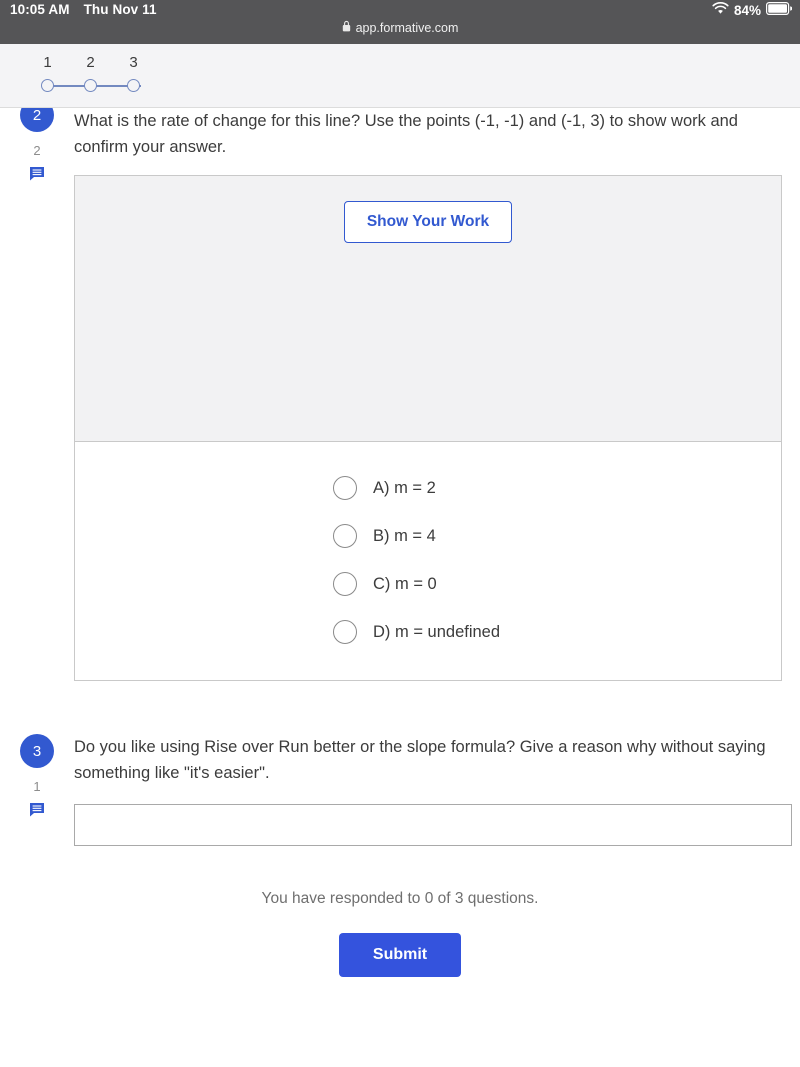  What do you see at coordinates (400, 954) in the screenshot?
I see `submit-button: Submit` at bounding box center [400, 954].